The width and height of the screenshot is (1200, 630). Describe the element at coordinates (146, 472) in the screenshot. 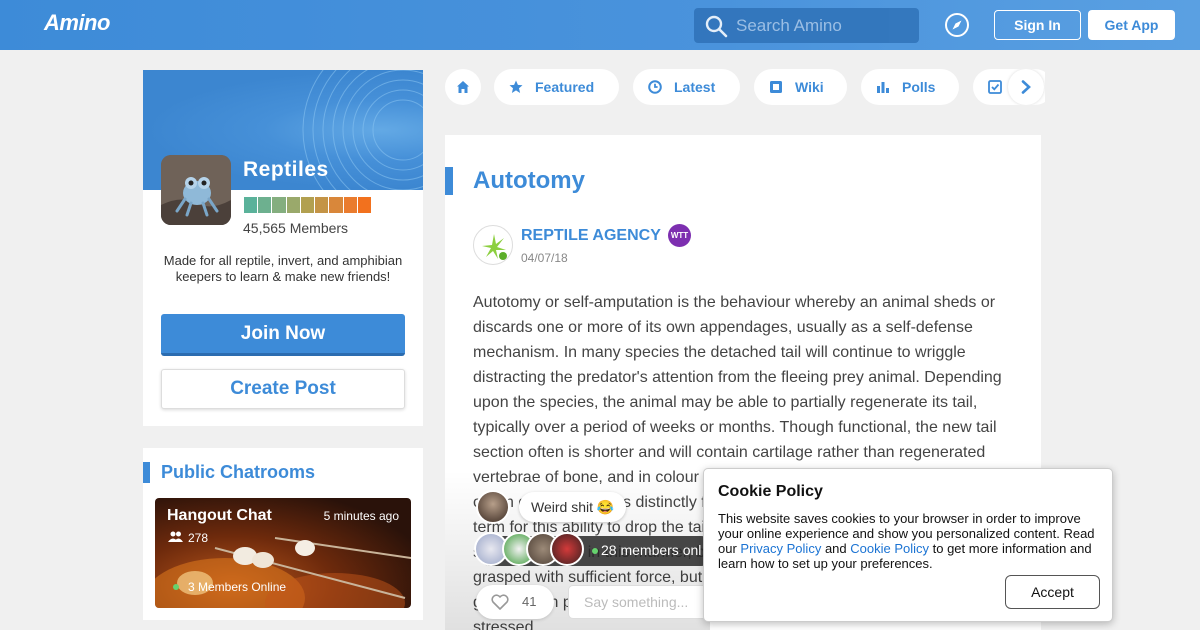

I see `section-accent-bar` at that location.